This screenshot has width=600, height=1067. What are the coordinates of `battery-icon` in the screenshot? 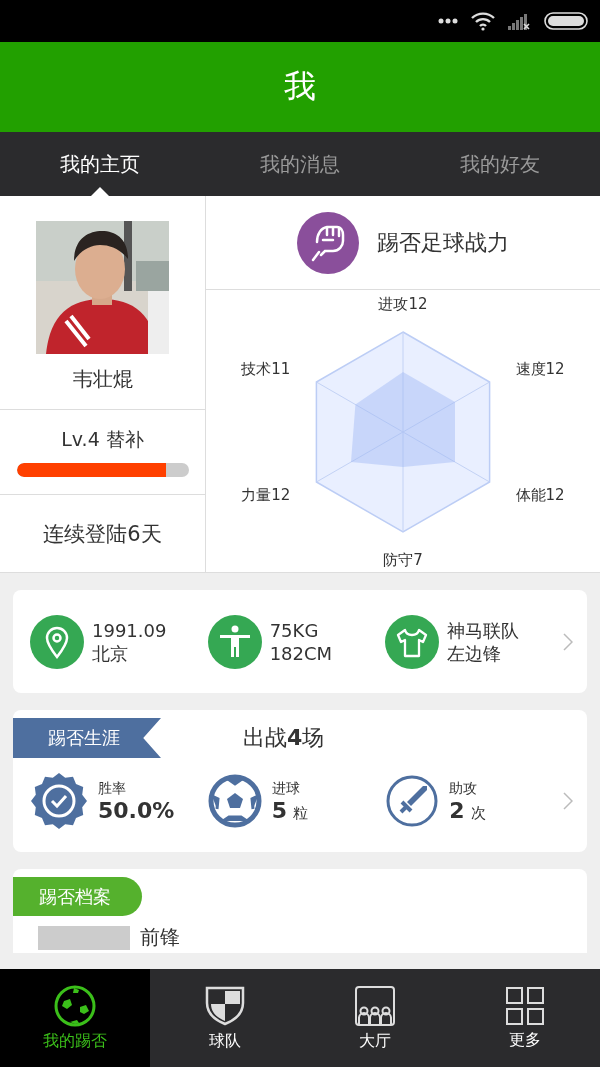 It's located at (566, 21).